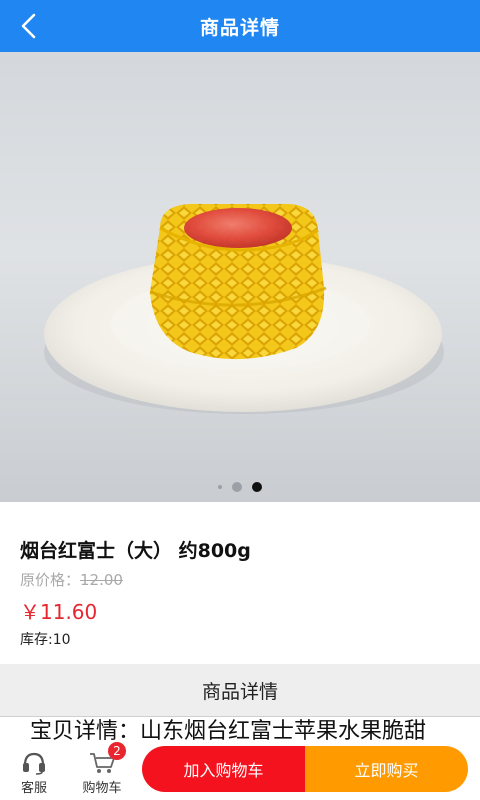 The height and width of the screenshot is (800, 480). I want to click on stock-count: 库存:10, so click(45, 640).